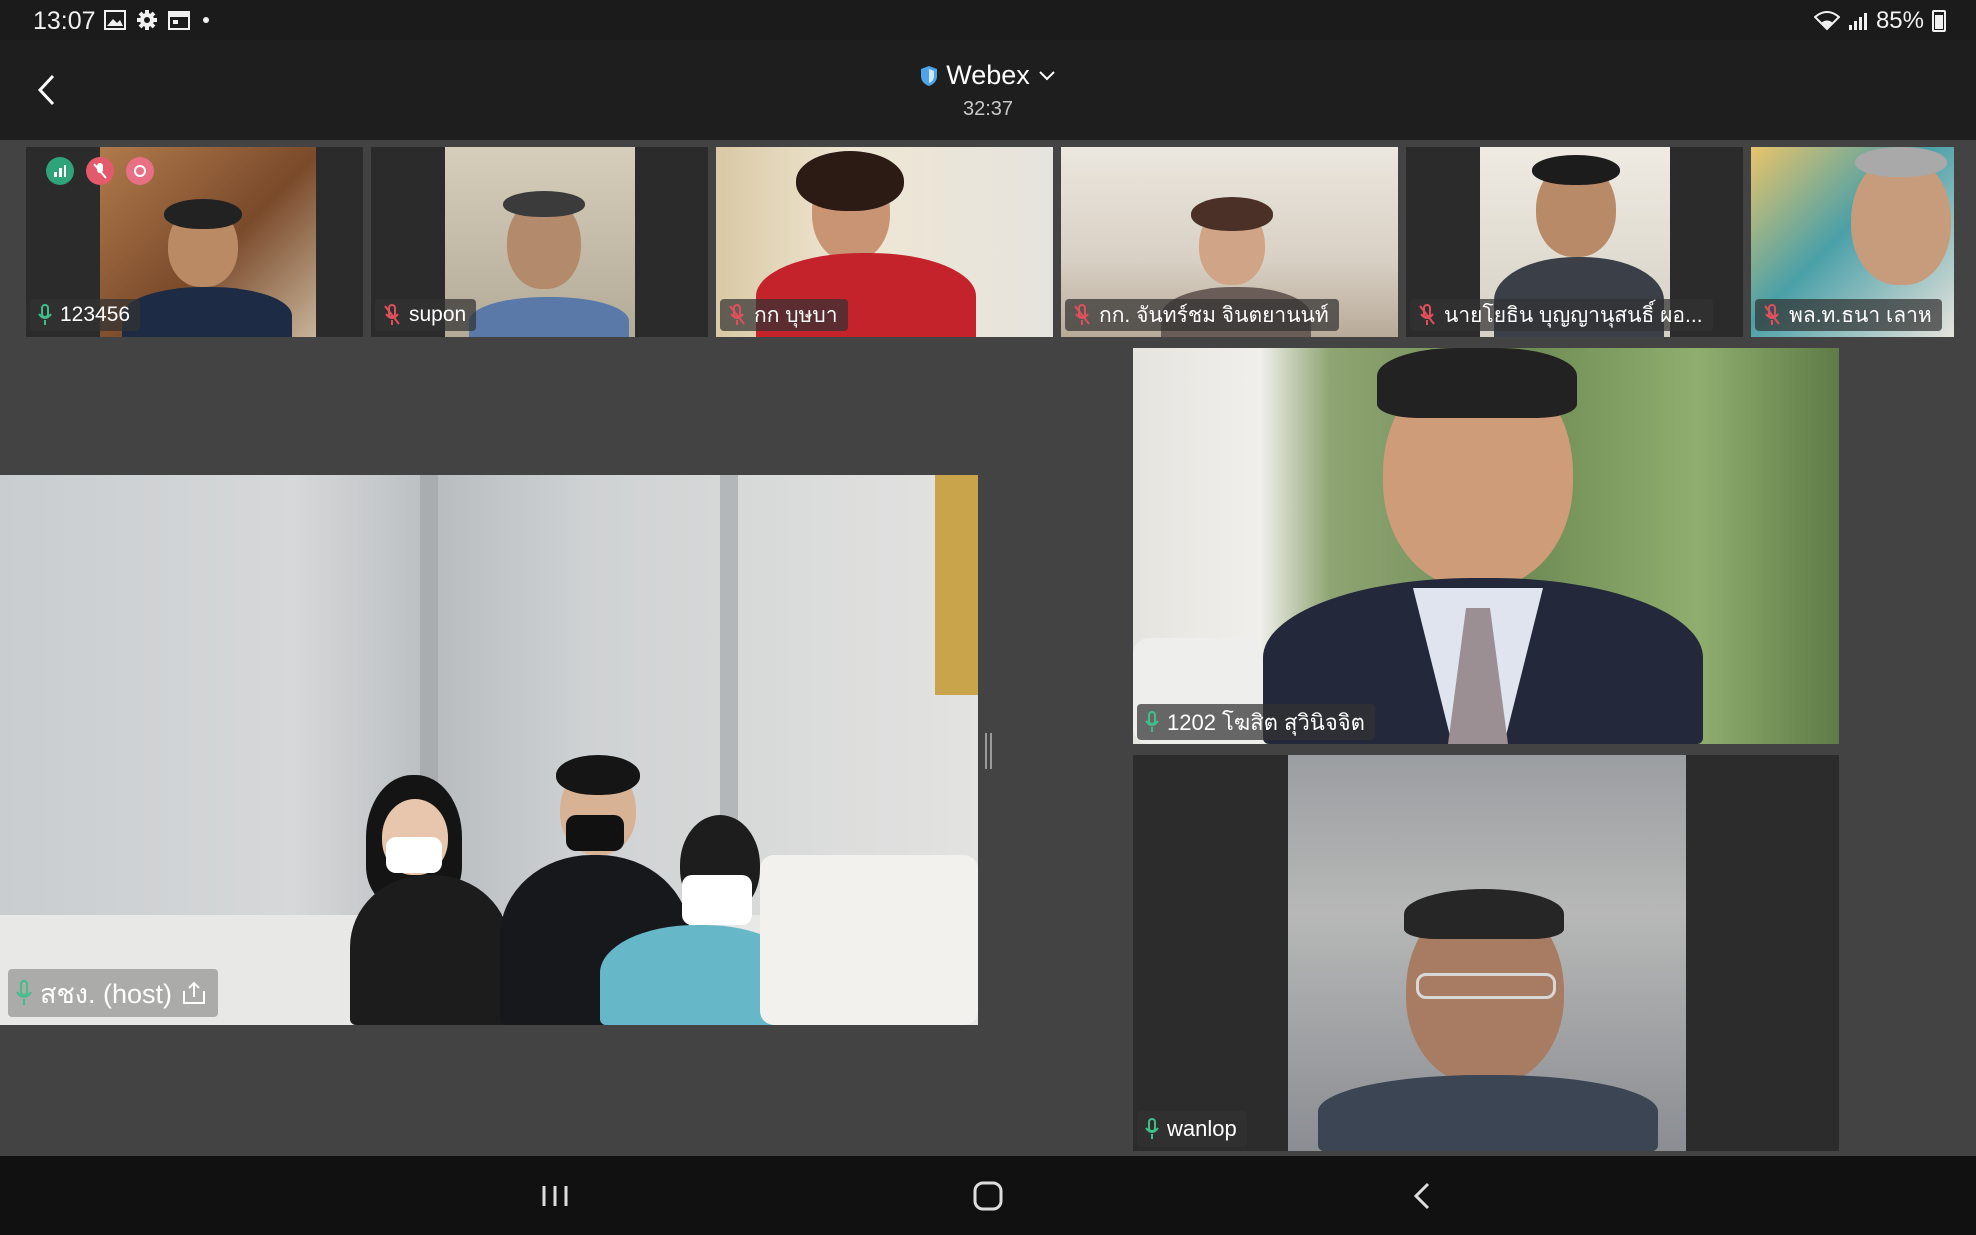 This screenshot has width=1976, height=1235. I want to click on participant-thumbnail: 123456, so click(194, 242).